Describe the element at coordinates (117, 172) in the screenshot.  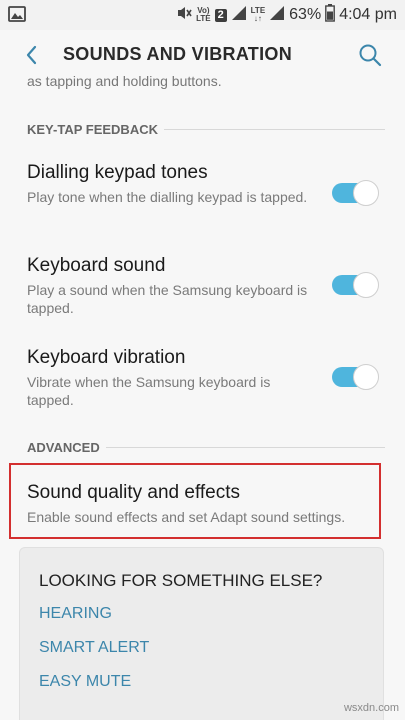
I see `setting-title: Dialling keypad tones` at that location.